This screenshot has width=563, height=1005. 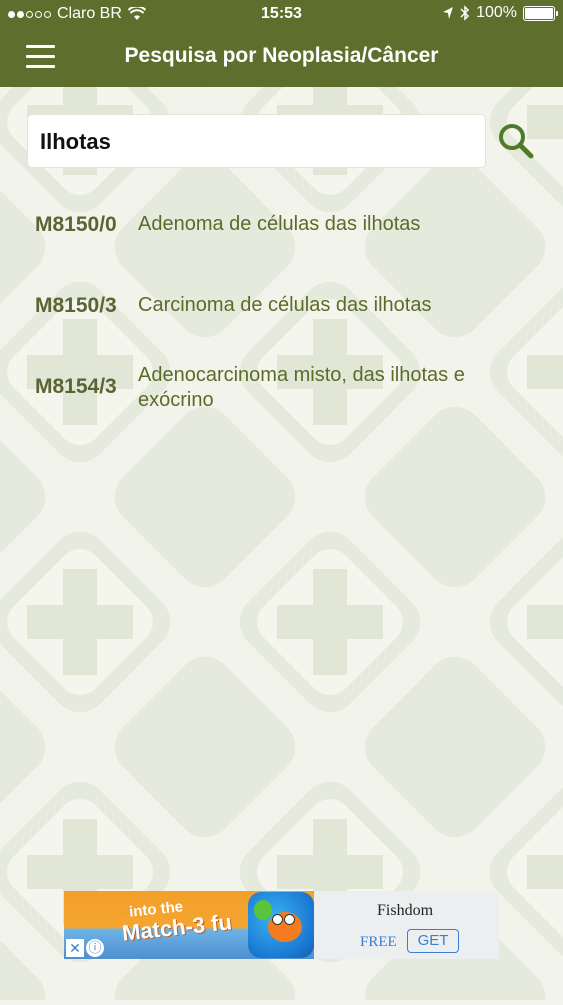 I want to click on location-arrow-icon, so click(x=448, y=13).